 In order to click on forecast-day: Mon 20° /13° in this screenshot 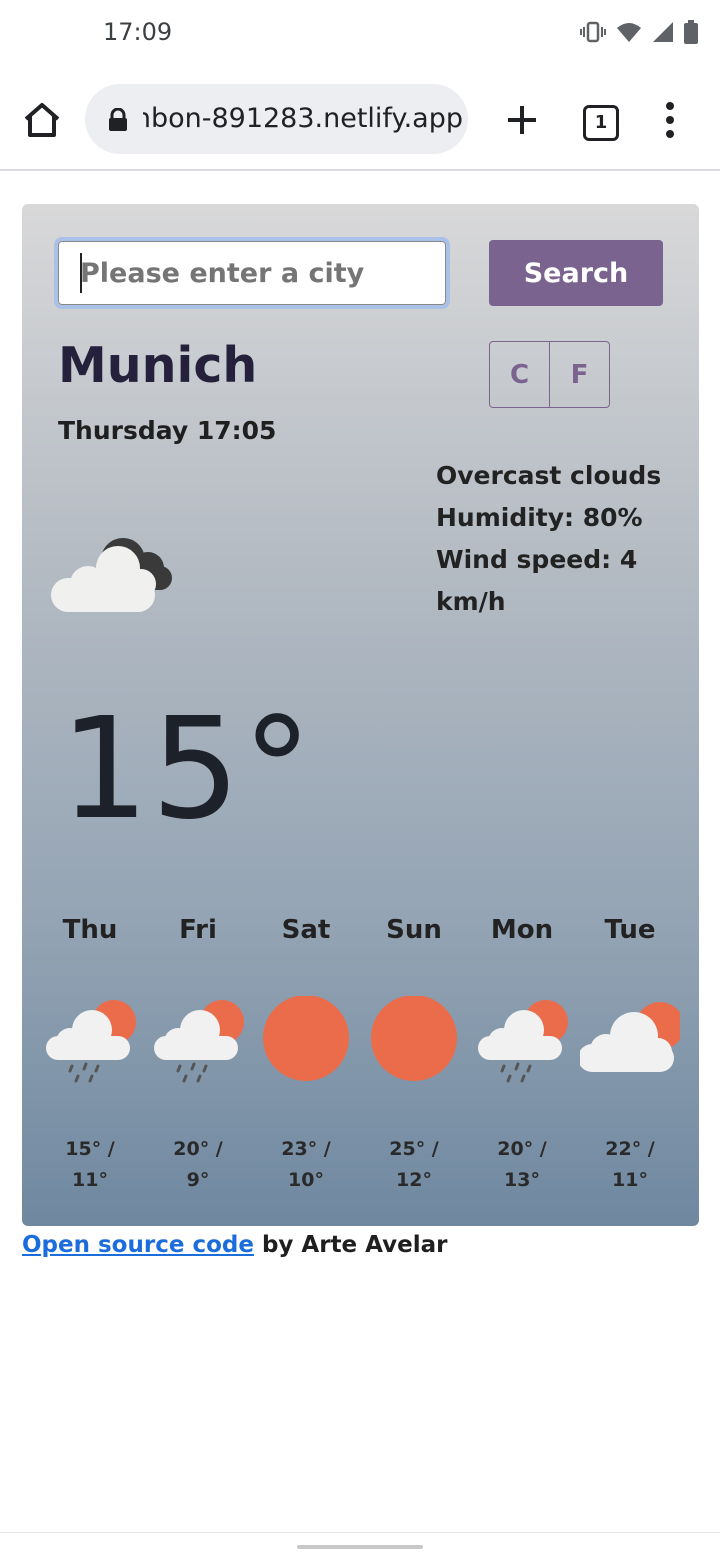, I will do `click(522, 1053)`.